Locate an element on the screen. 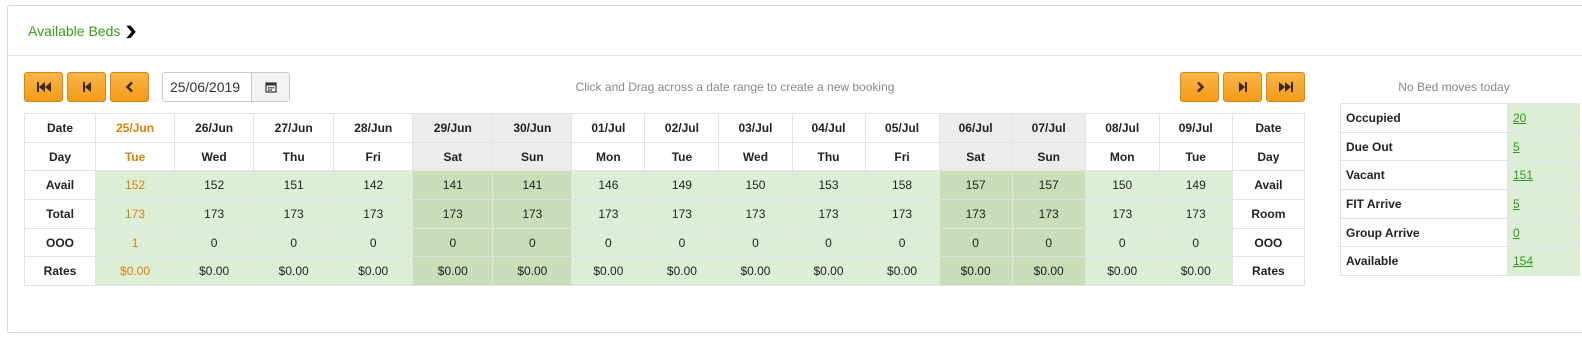 This screenshot has width=1582, height=349. row-label-right-total: Room is located at coordinates (1268, 214).